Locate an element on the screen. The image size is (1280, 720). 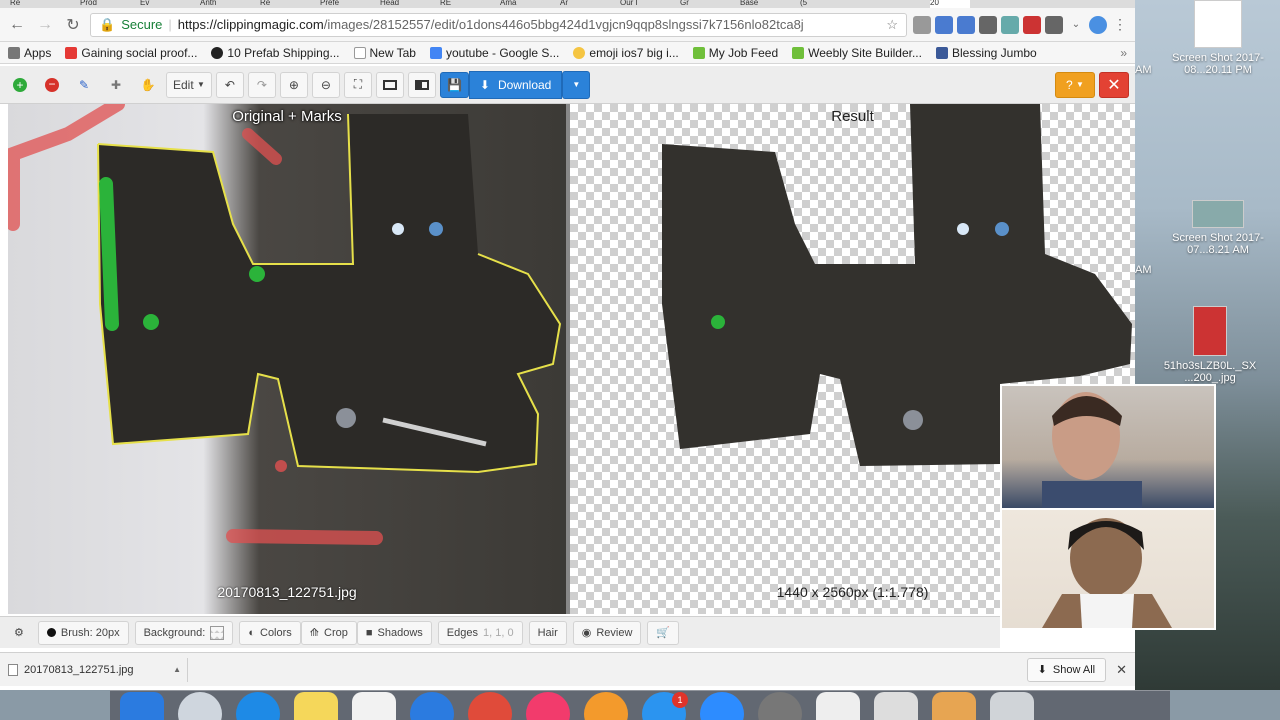
split-view-icon is located at coordinates (421, 84).